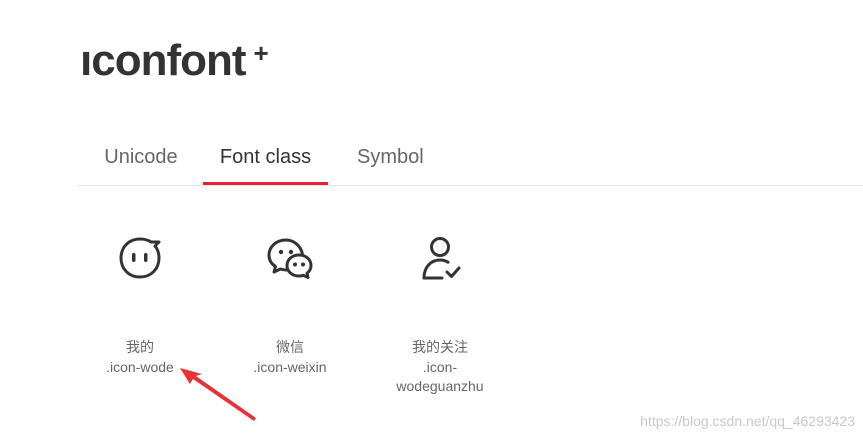 The height and width of the screenshot is (439, 863). What do you see at coordinates (163, 60) in the screenshot?
I see `logo-text: ıconfont` at bounding box center [163, 60].